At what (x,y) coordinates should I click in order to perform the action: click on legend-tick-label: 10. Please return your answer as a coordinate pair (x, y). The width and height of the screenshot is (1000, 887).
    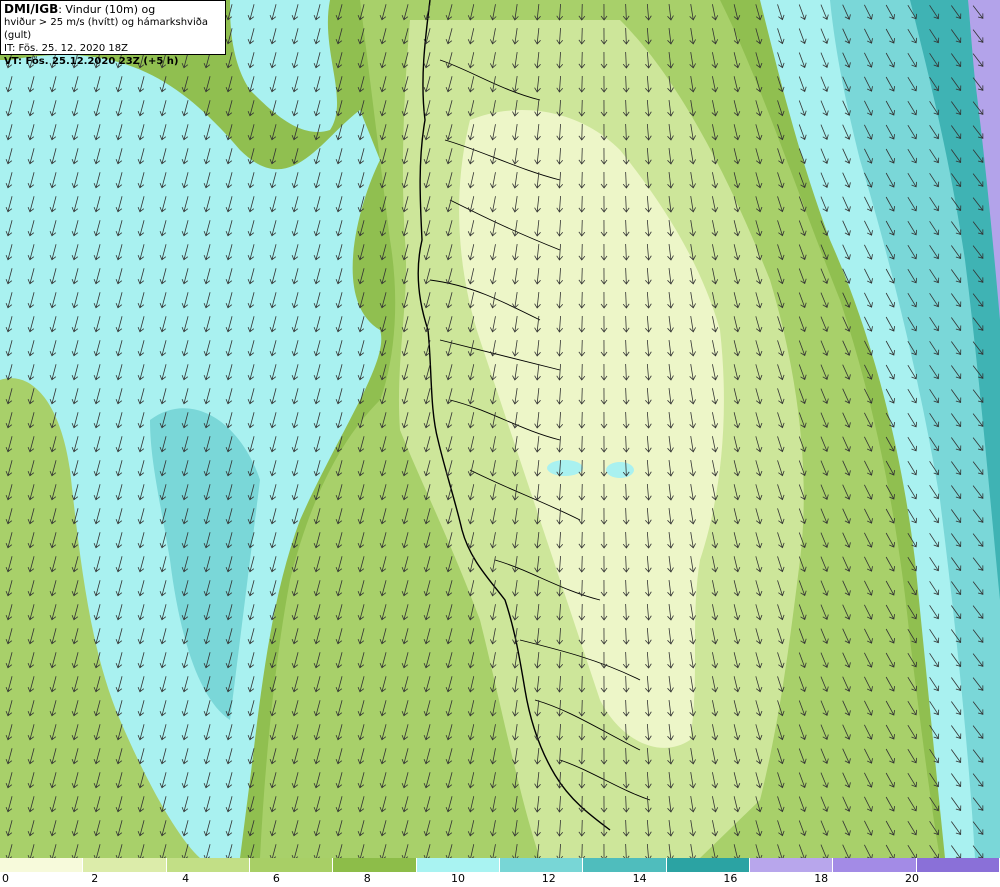
    Looking at the image, I should click on (458, 878).